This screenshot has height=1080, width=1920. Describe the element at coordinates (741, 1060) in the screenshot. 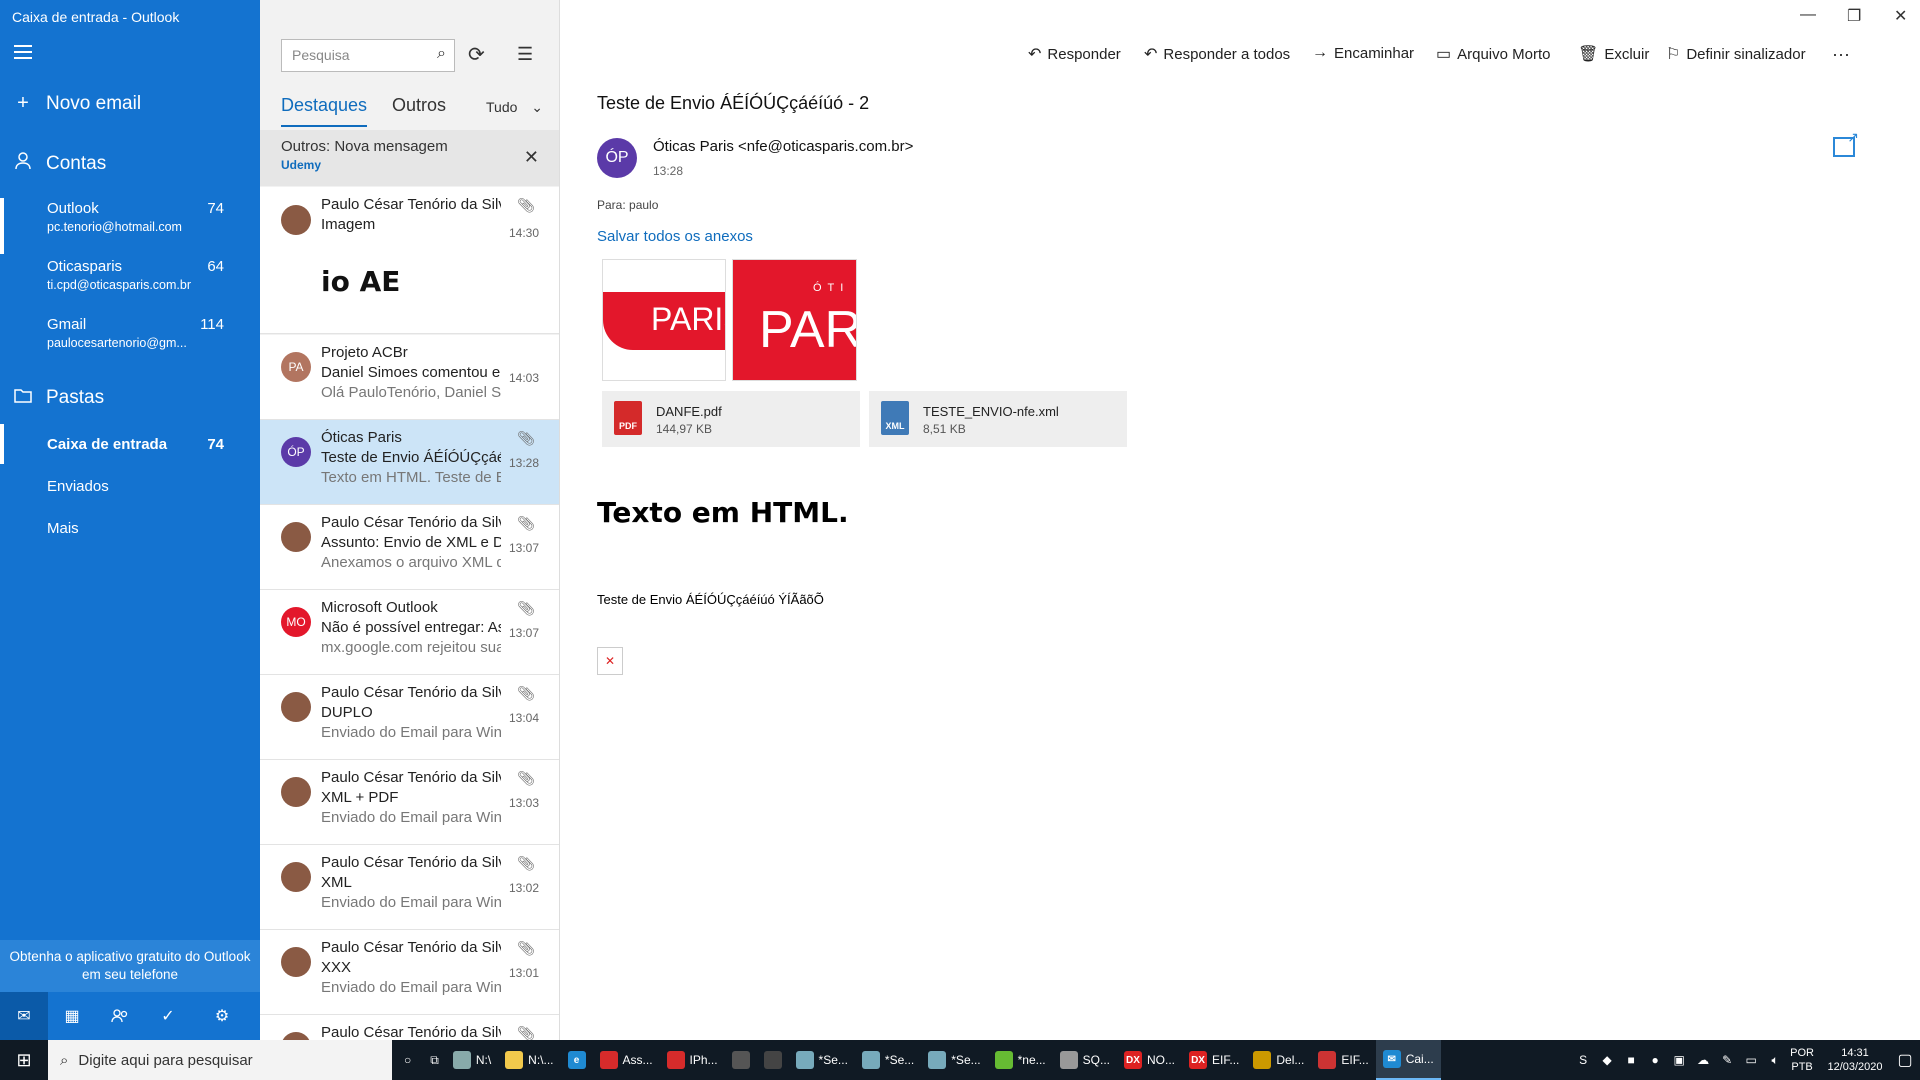

I see `taskbar-app-store` at that location.